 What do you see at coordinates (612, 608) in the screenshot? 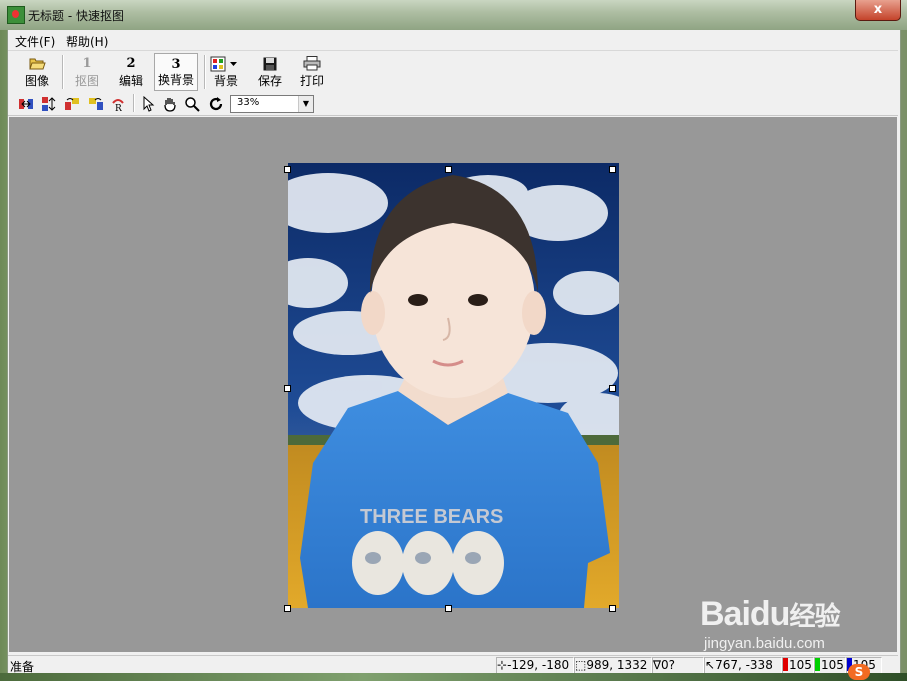
I see `resize-handle-bottom-right` at bounding box center [612, 608].